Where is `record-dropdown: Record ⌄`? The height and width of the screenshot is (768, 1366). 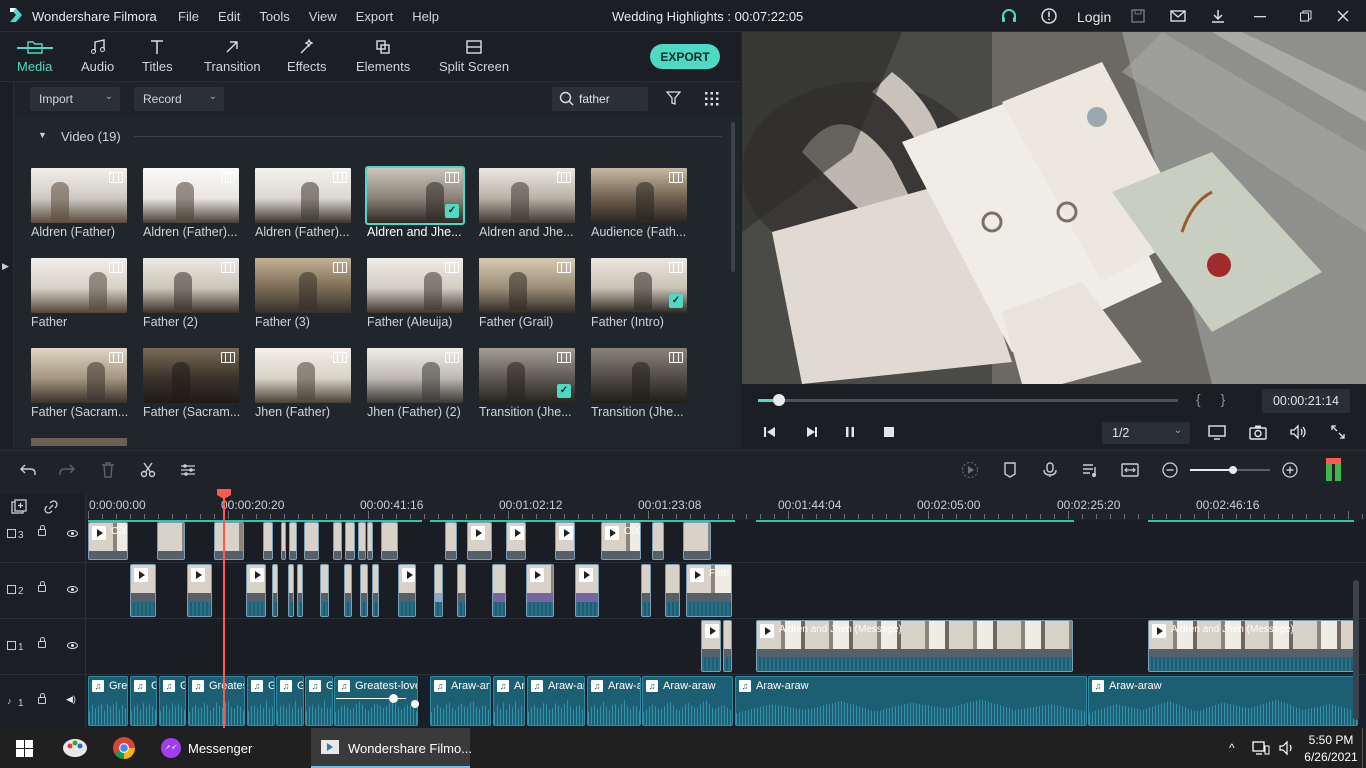 record-dropdown: Record ⌄ is located at coordinates (179, 99).